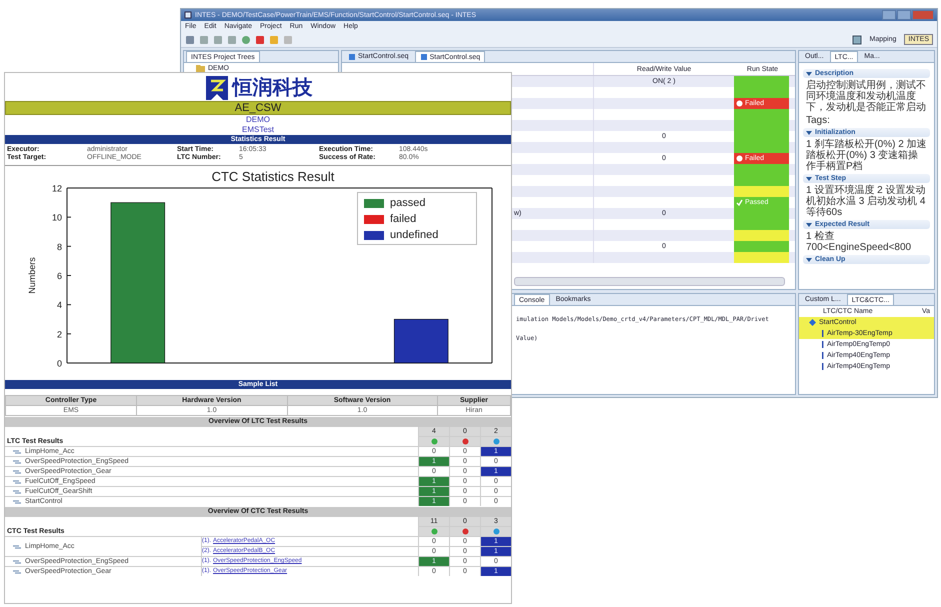 The image size is (941, 607). What do you see at coordinates (857, 39) in the screenshot?
I see `perspective-icon` at bounding box center [857, 39].